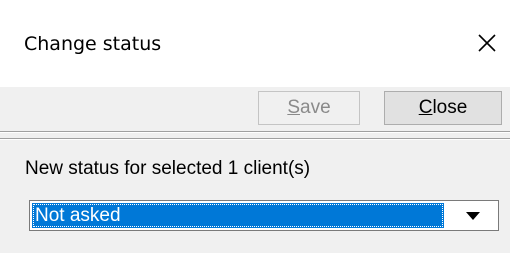 The height and width of the screenshot is (253, 510). I want to click on close-button: Close, so click(443, 108).